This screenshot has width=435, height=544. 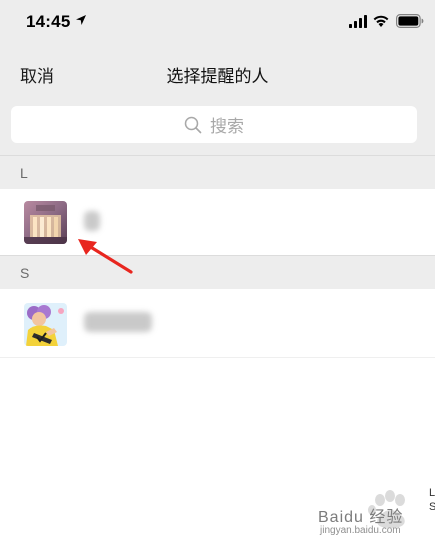 What do you see at coordinates (217, 76) in the screenshot?
I see `page-title: 选择提醒的人` at bounding box center [217, 76].